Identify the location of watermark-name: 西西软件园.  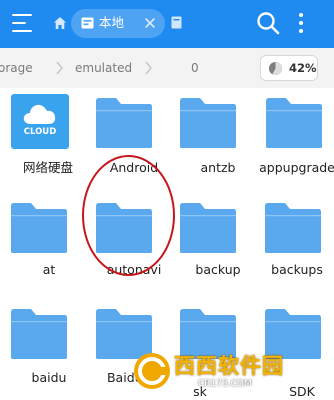
(229, 366).